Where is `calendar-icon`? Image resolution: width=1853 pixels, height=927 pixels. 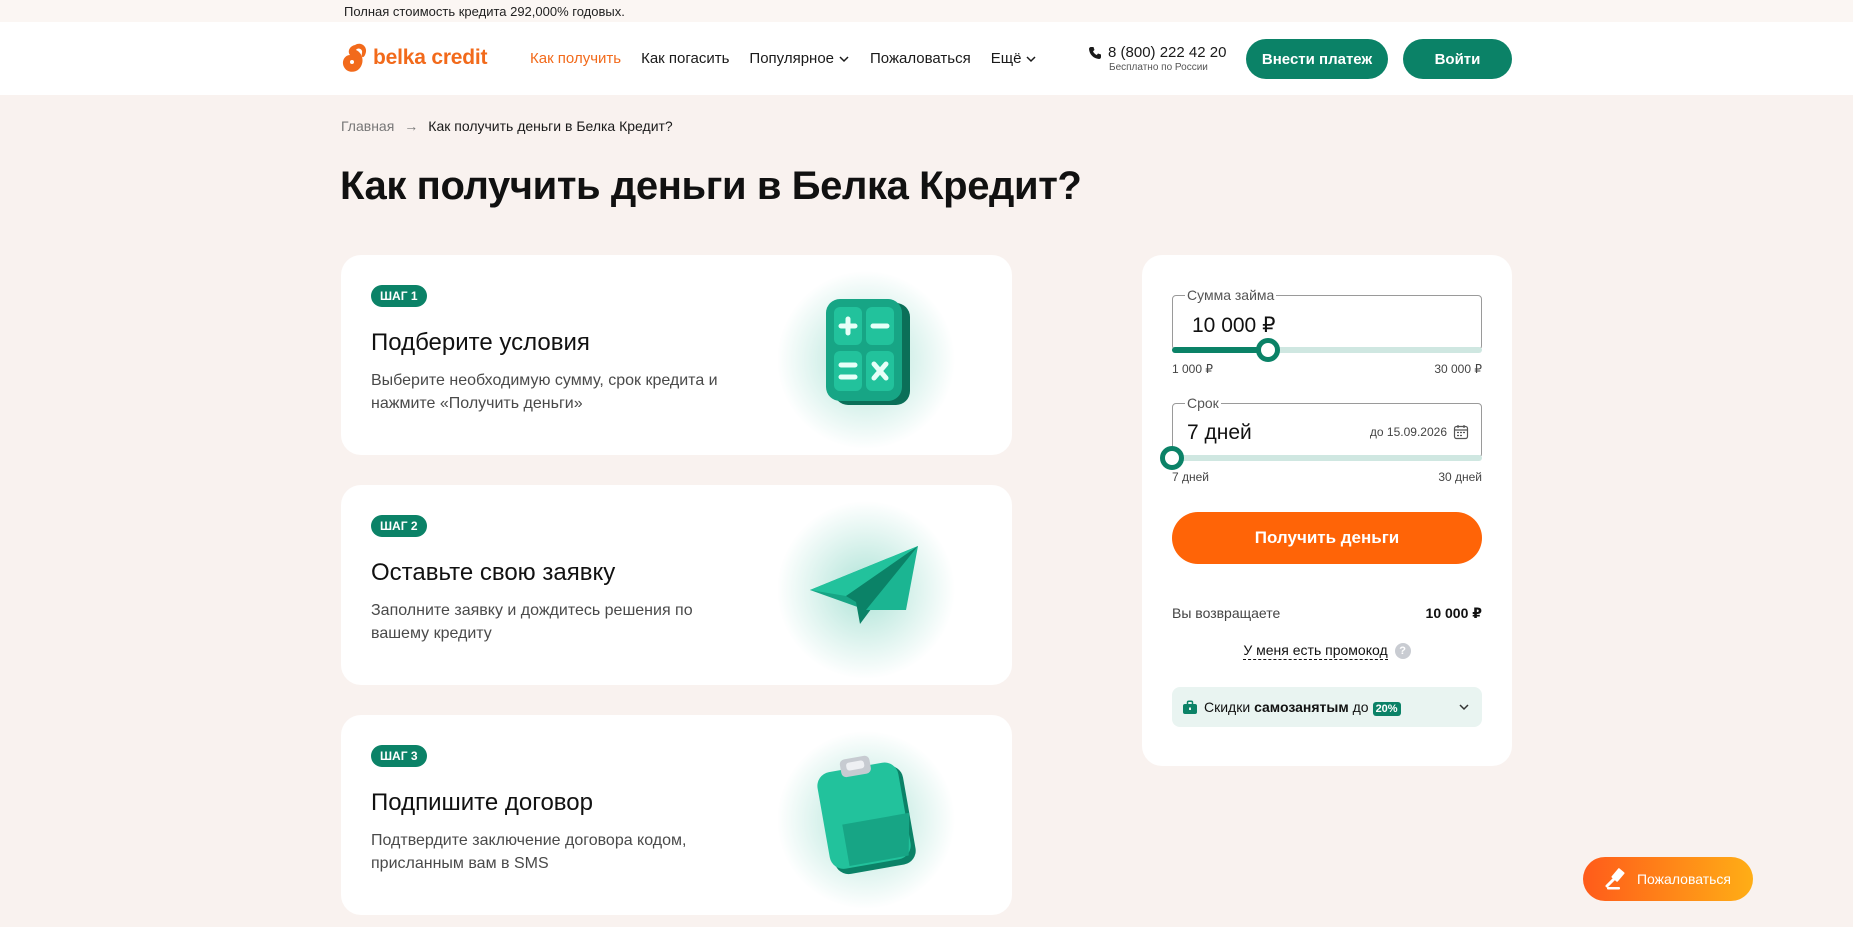 calendar-icon is located at coordinates (1461, 432).